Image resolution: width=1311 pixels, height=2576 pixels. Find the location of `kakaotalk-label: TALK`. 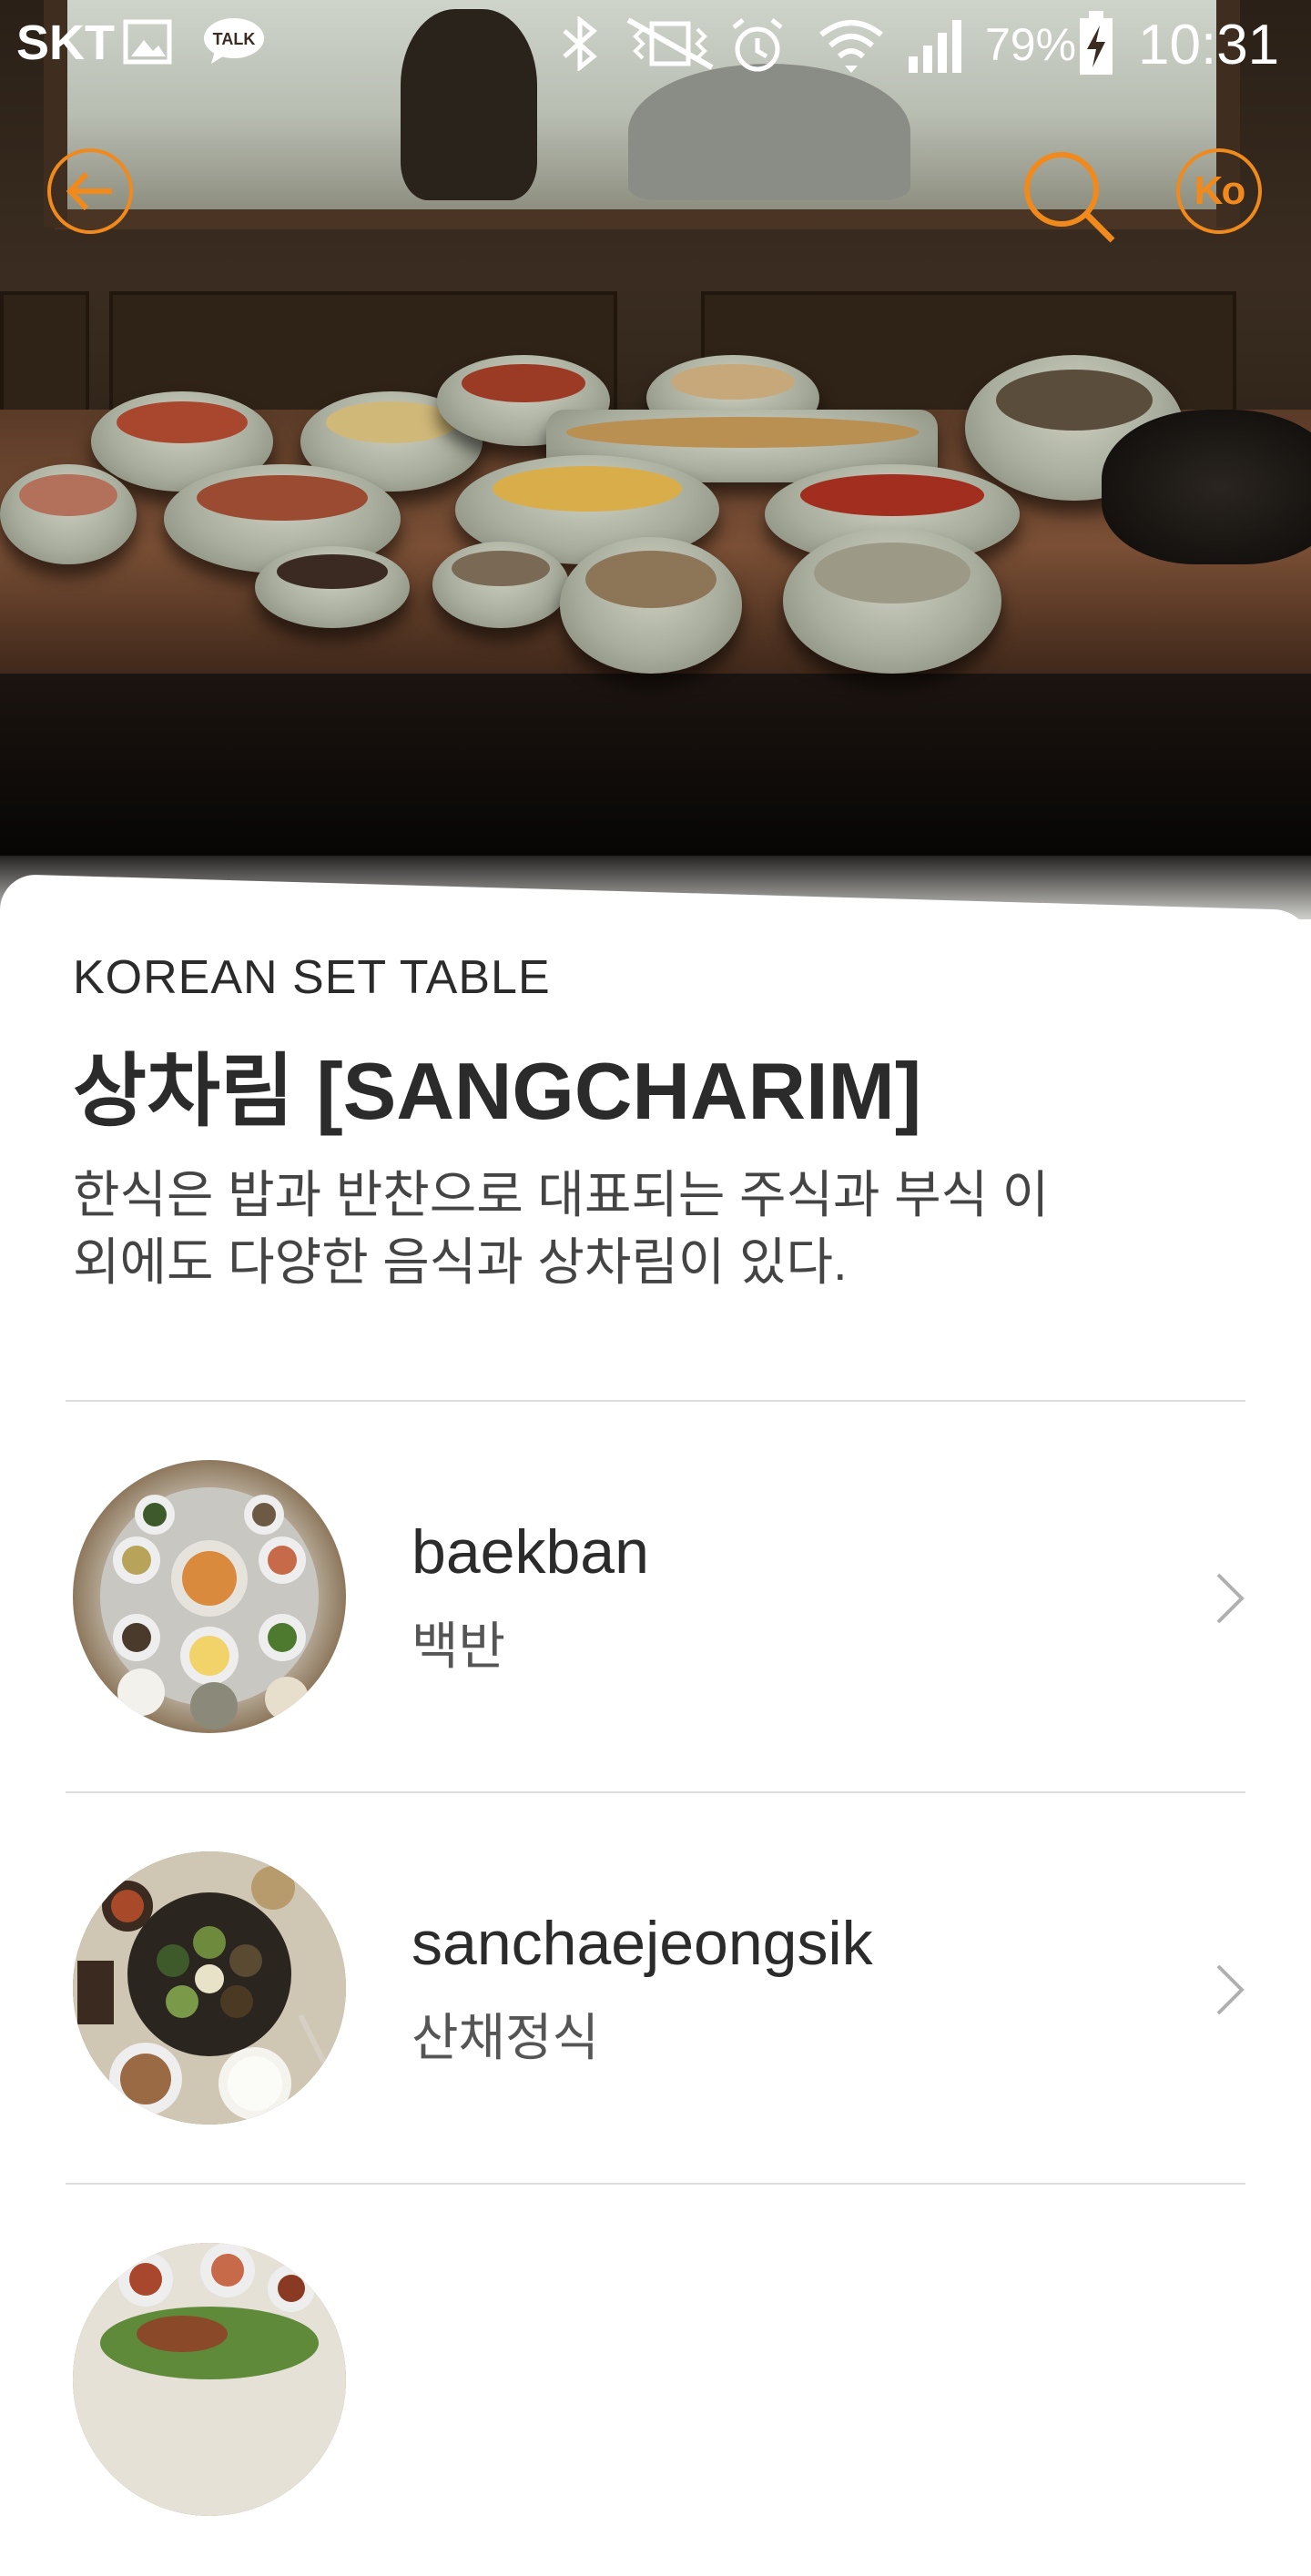

kakaotalk-label: TALK is located at coordinates (234, 39).